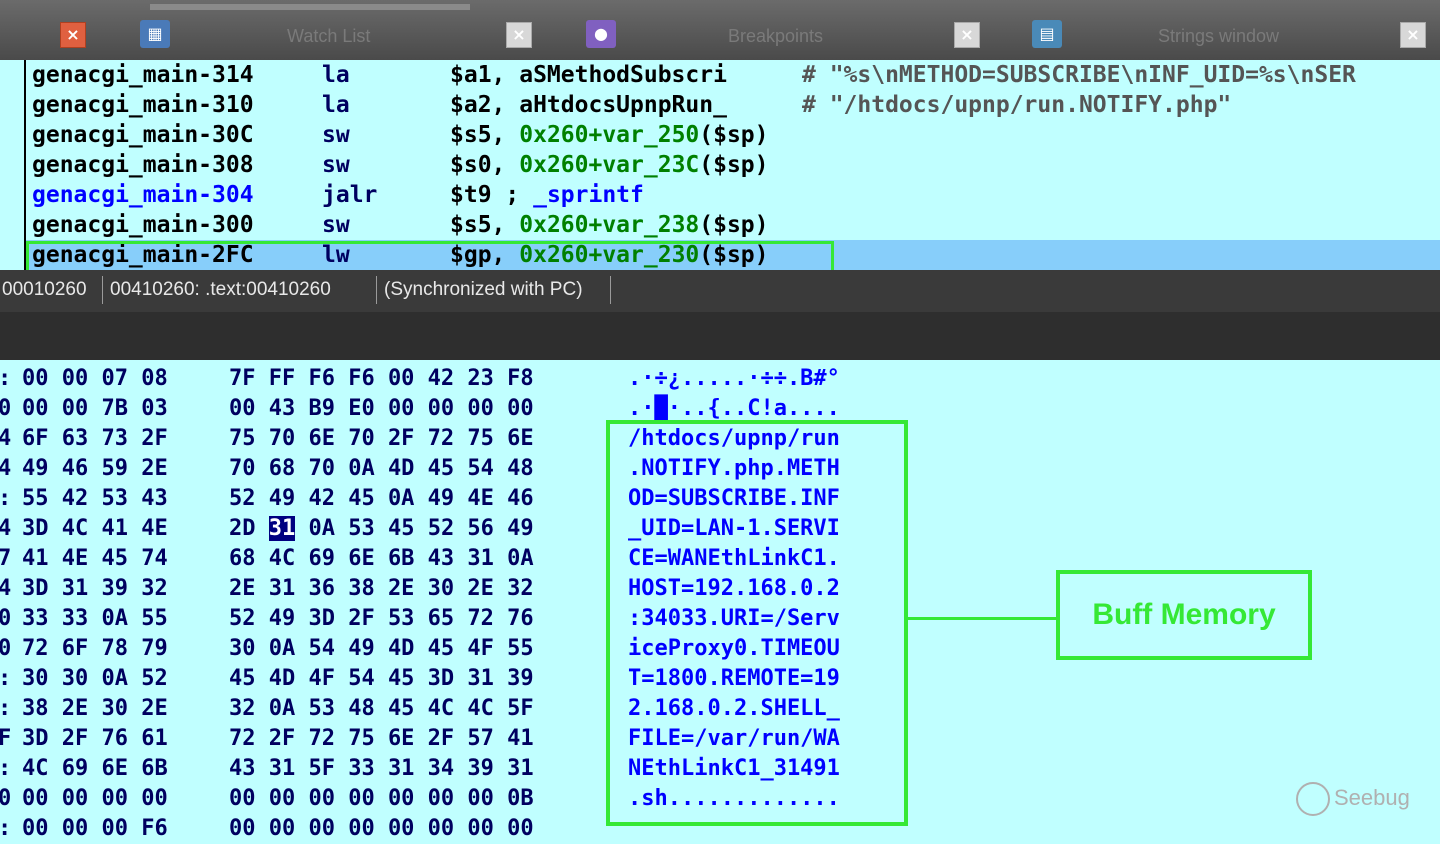  I want to click on operand-offset: 0x260+var_238, so click(609, 225).